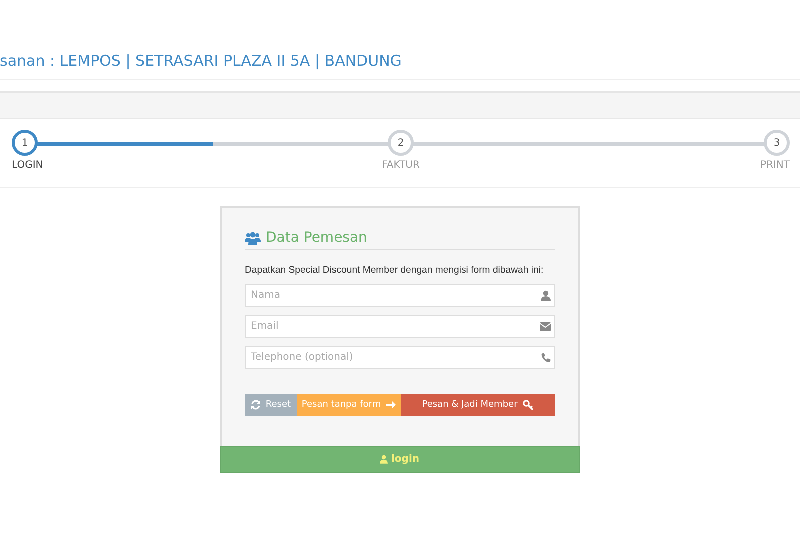 The width and height of the screenshot is (800, 543). What do you see at coordinates (201, 61) in the screenshot?
I see `page-title: sanan : LEMPOS | SETRASARI PLAZA II 5A | BANDUNG` at bounding box center [201, 61].